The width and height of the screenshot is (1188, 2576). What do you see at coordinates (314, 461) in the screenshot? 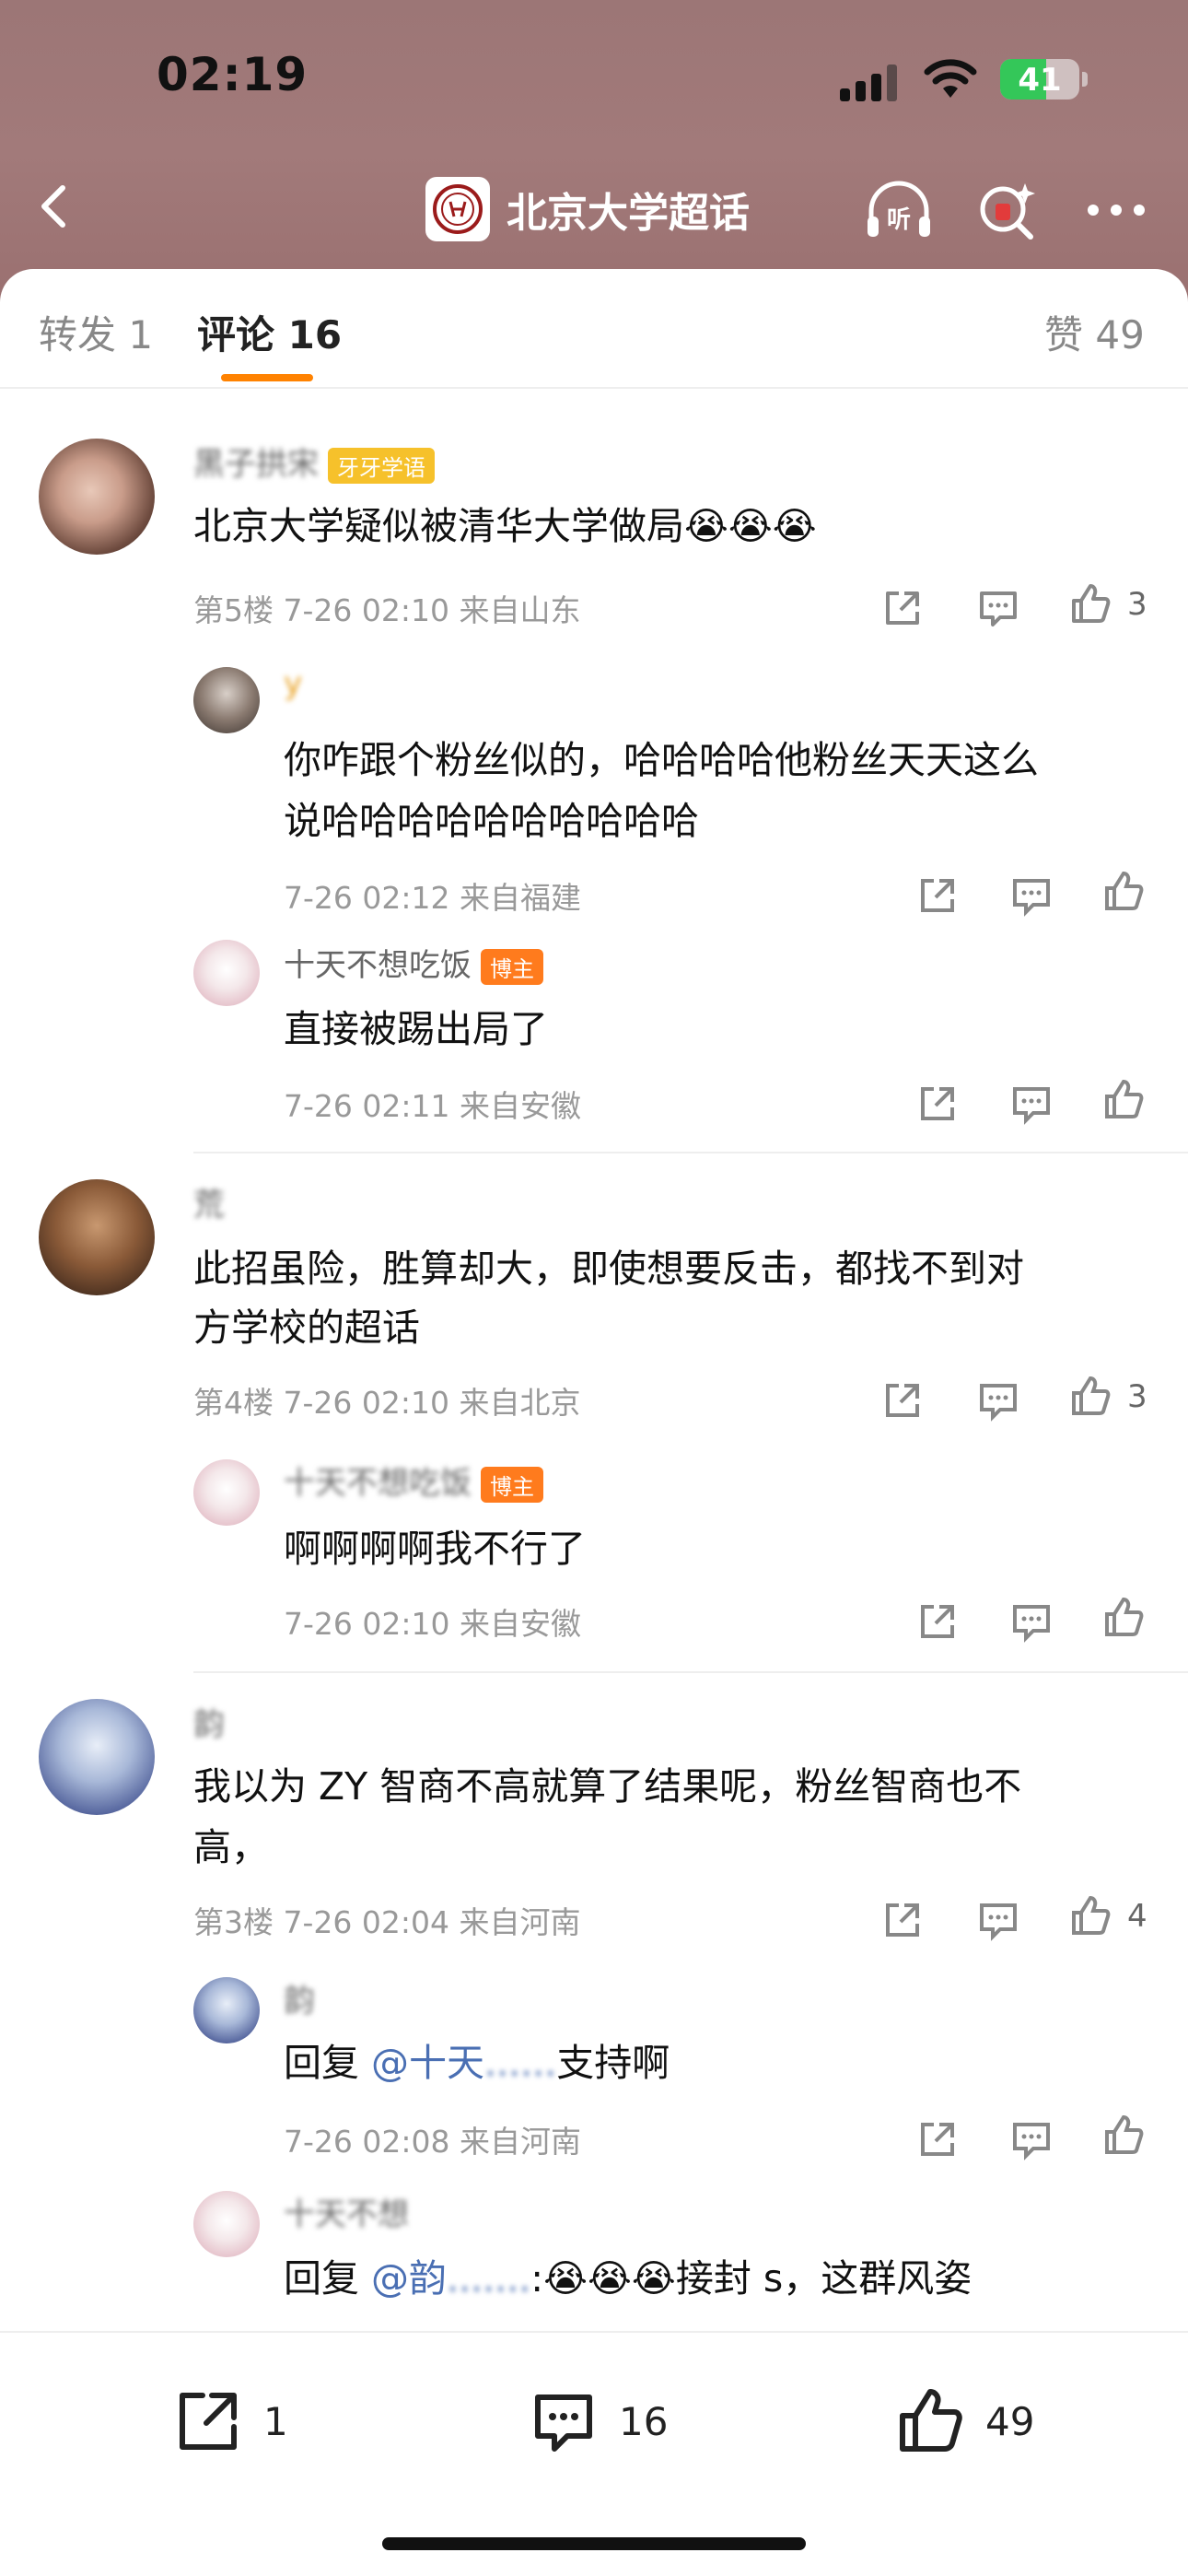
I see `commenter-name: 黑子拱宋 牙牙学语` at bounding box center [314, 461].